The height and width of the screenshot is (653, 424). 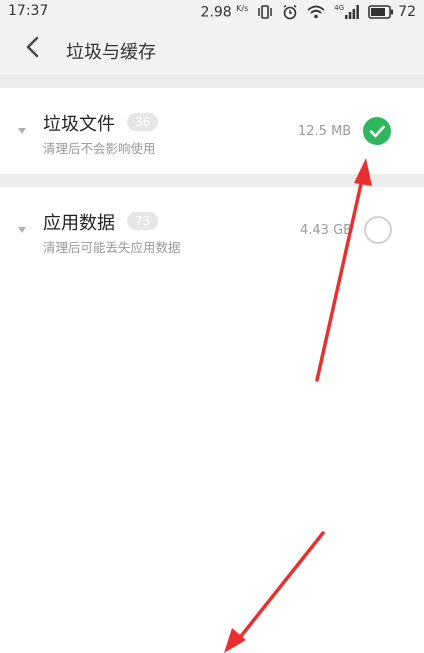 I want to click on back-button, so click(x=32, y=49).